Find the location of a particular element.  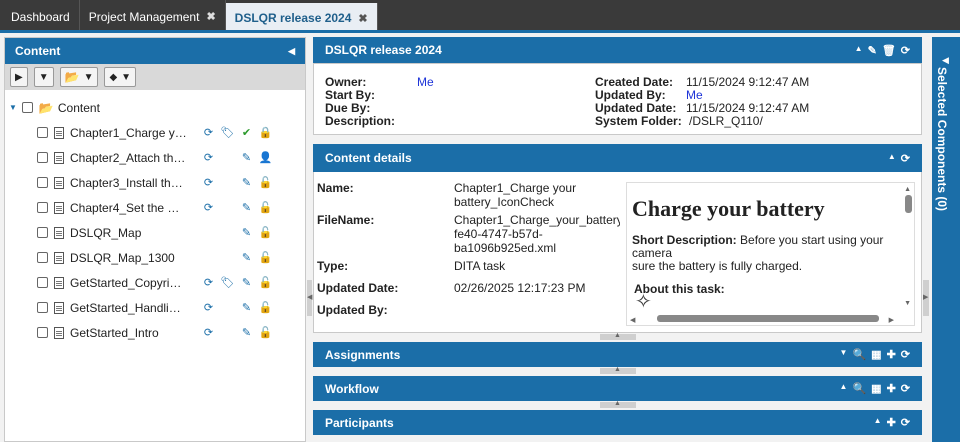

tab-project-management: Project Management ✖ is located at coordinates (152, 16).